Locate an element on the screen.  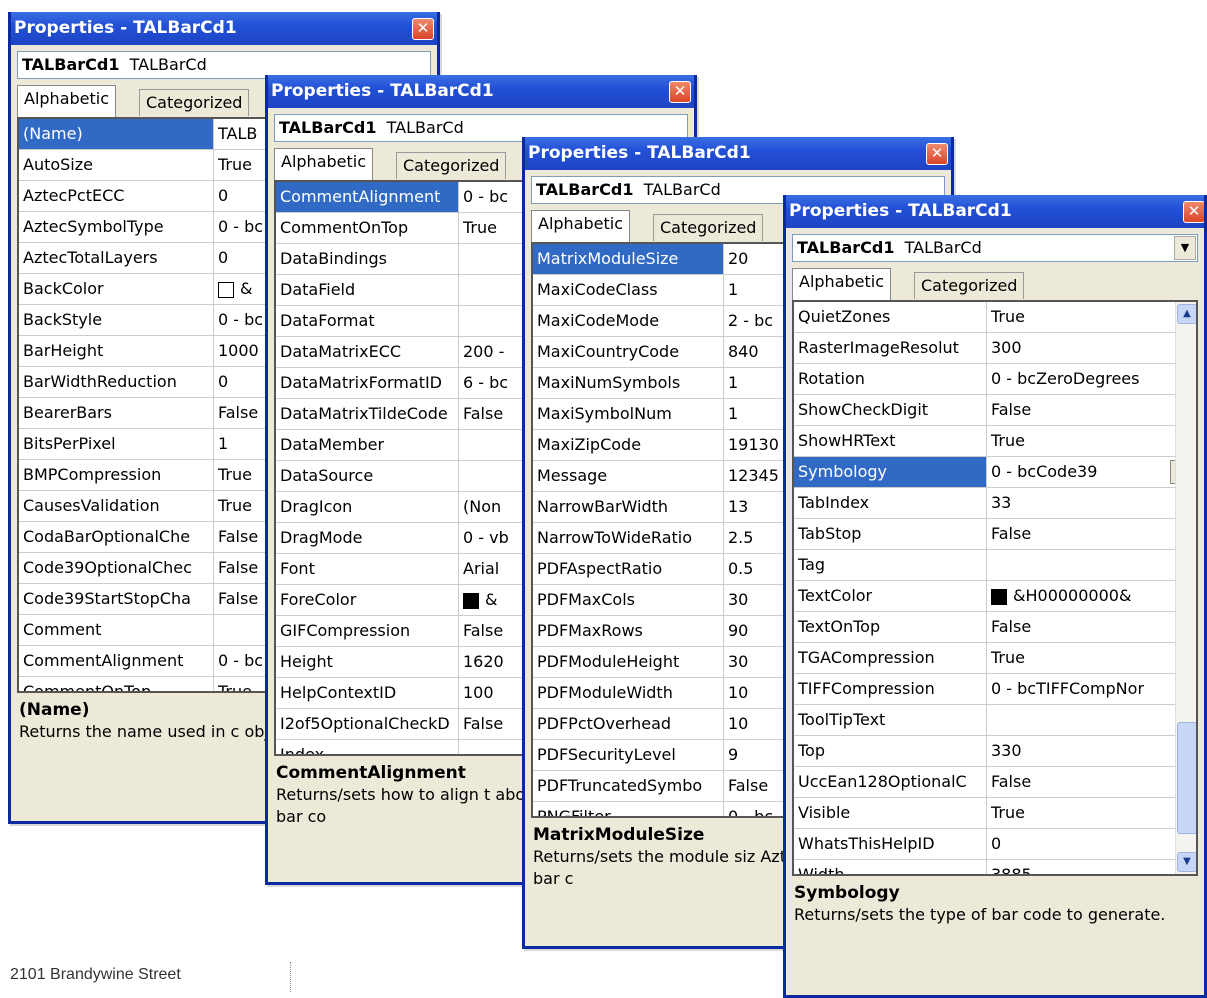
property-row: Width 3885 is located at coordinates (995, 868).